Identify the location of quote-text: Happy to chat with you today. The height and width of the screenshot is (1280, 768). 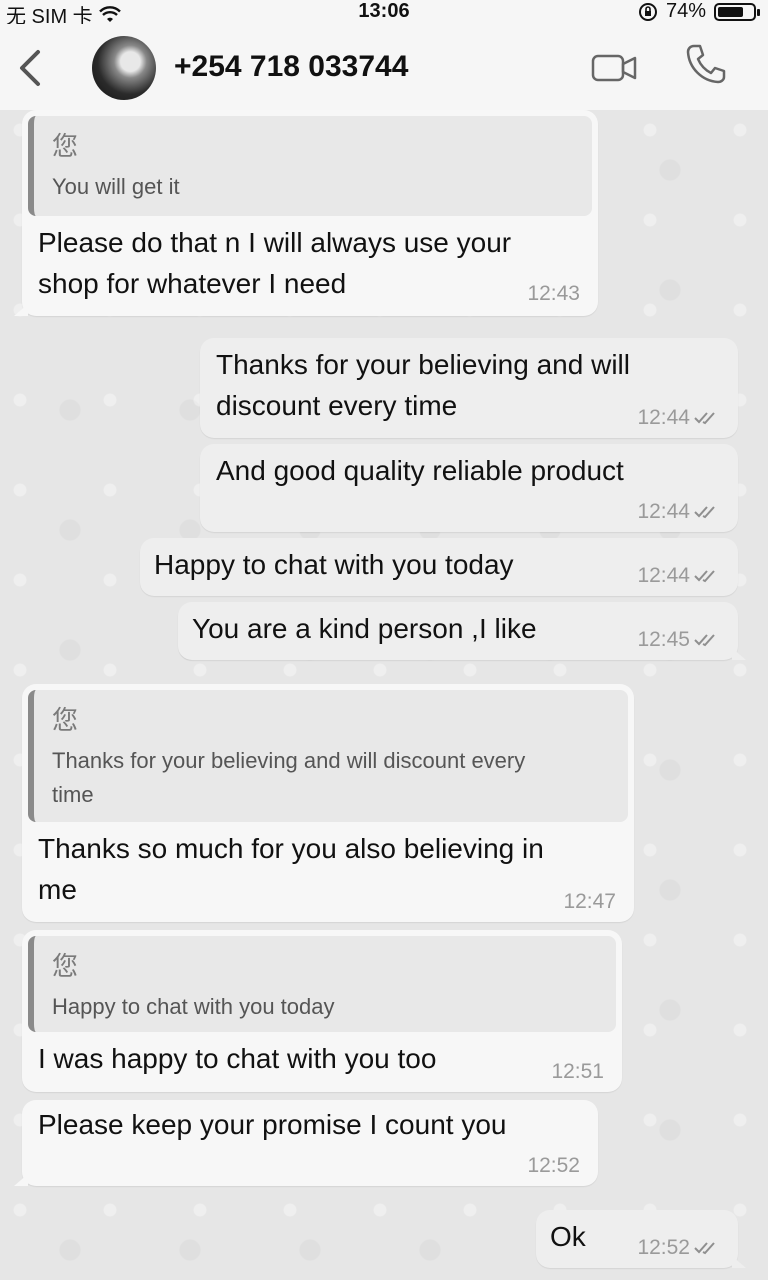
(193, 1006).